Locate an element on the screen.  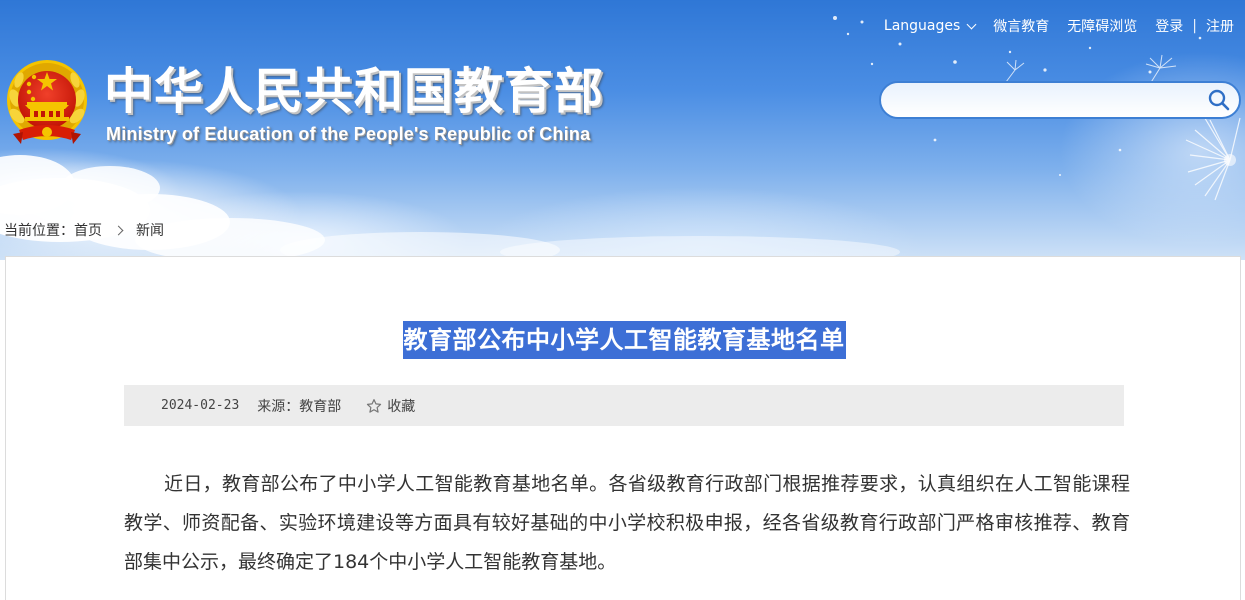
search-box is located at coordinates (1060, 100).